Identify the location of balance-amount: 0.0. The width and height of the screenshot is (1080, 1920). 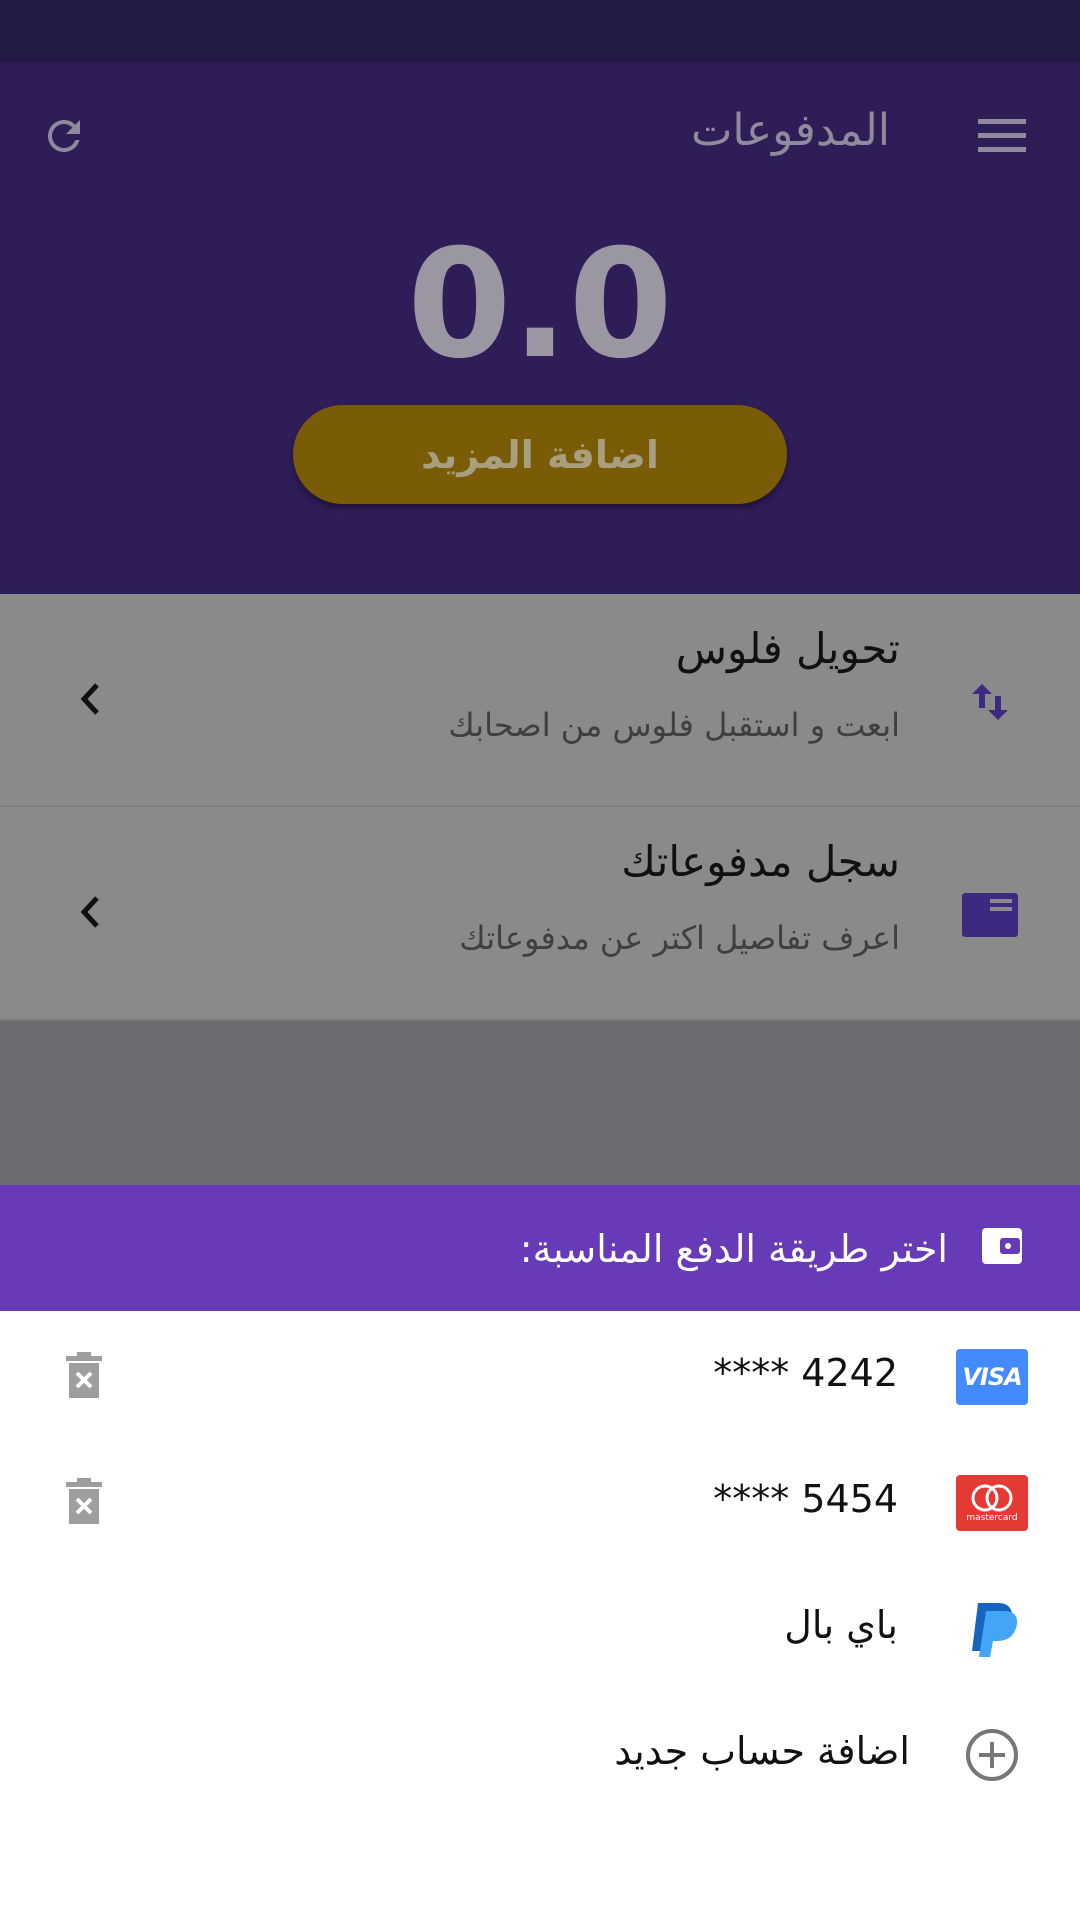
(540, 305).